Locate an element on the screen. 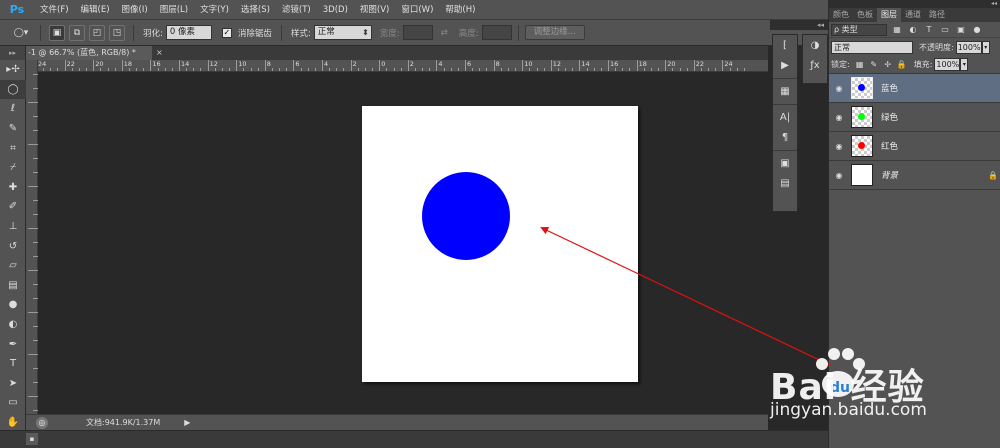 The image size is (1000, 448). filter-toggle-icon: ● is located at coordinates (977, 30).